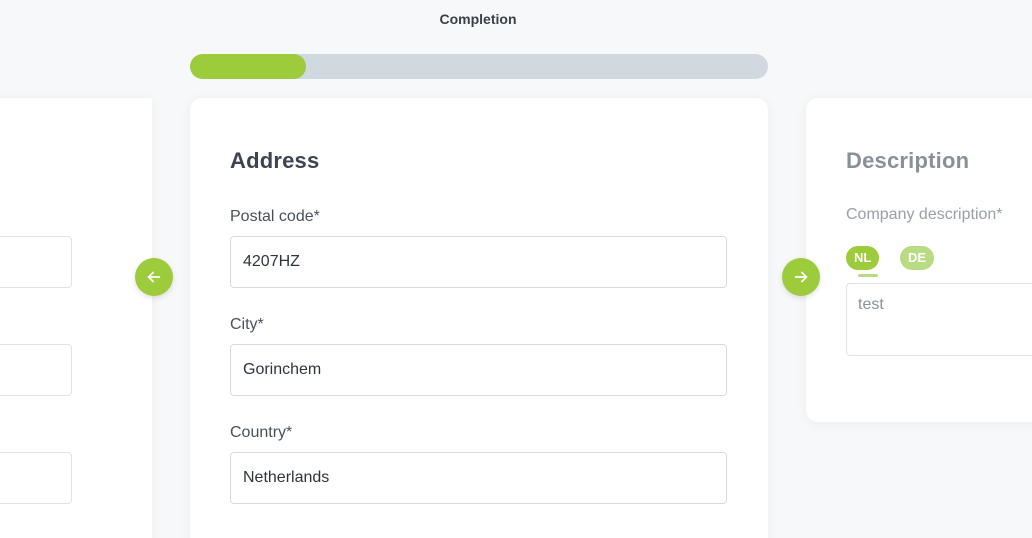 The height and width of the screenshot is (538, 1032). I want to click on language-tab-nl: NL, so click(863, 258).